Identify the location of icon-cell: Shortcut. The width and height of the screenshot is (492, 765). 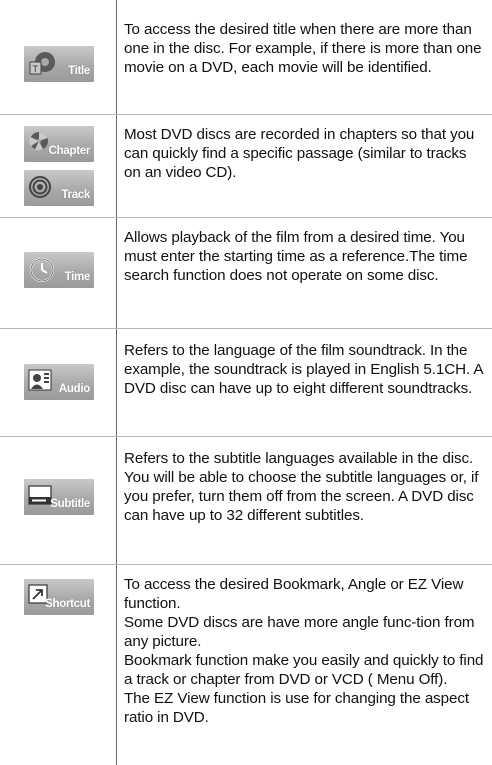
(58, 665).